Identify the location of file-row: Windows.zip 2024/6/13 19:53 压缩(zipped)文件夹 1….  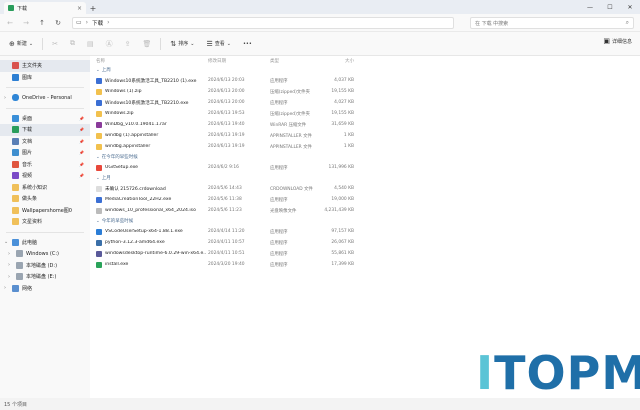
(365, 113).